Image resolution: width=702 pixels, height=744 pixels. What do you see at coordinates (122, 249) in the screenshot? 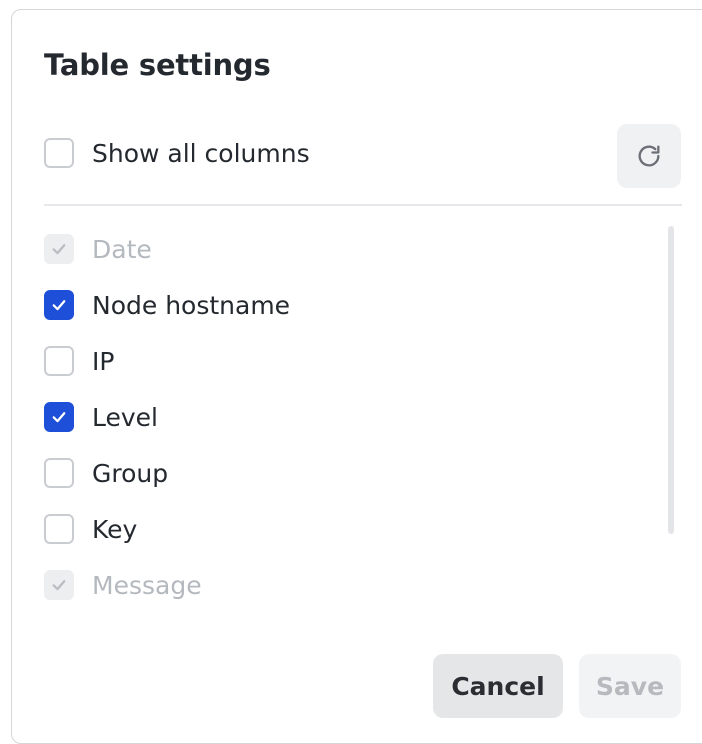
I see `column-label-date: Date` at bounding box center [122, 249].